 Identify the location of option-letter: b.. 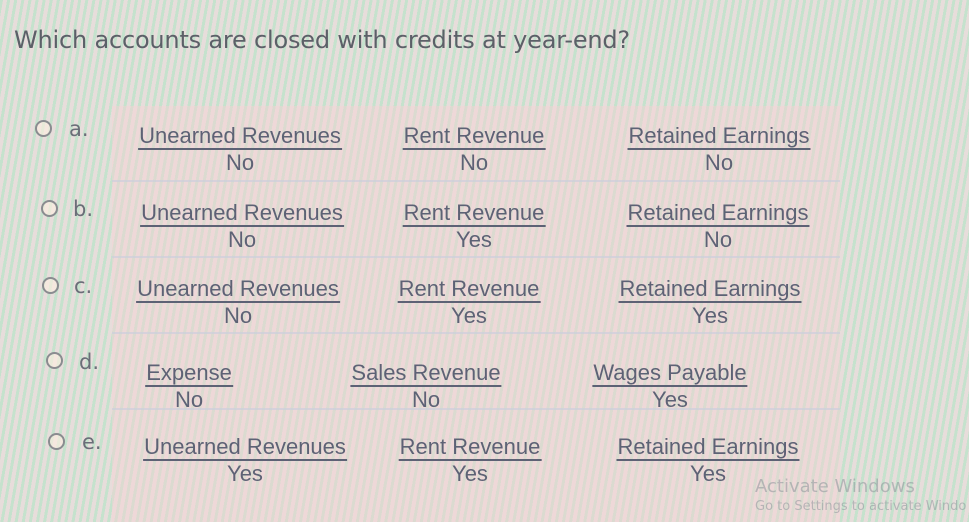
(83, 209).